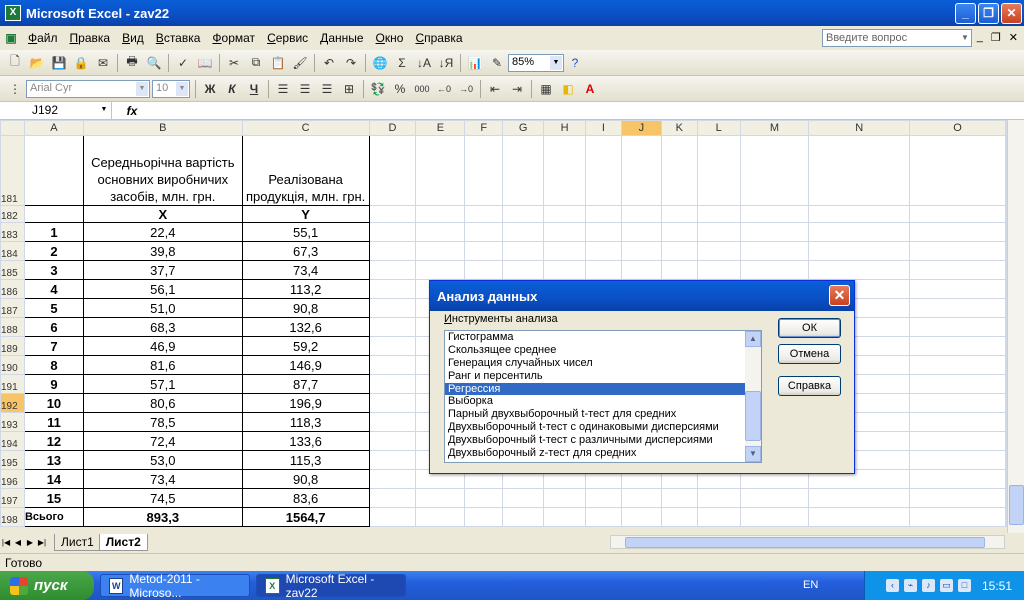 The height and width of the screenshot is (600, 1024). I want to click on row-number-cell: 1, so click(53, 232).